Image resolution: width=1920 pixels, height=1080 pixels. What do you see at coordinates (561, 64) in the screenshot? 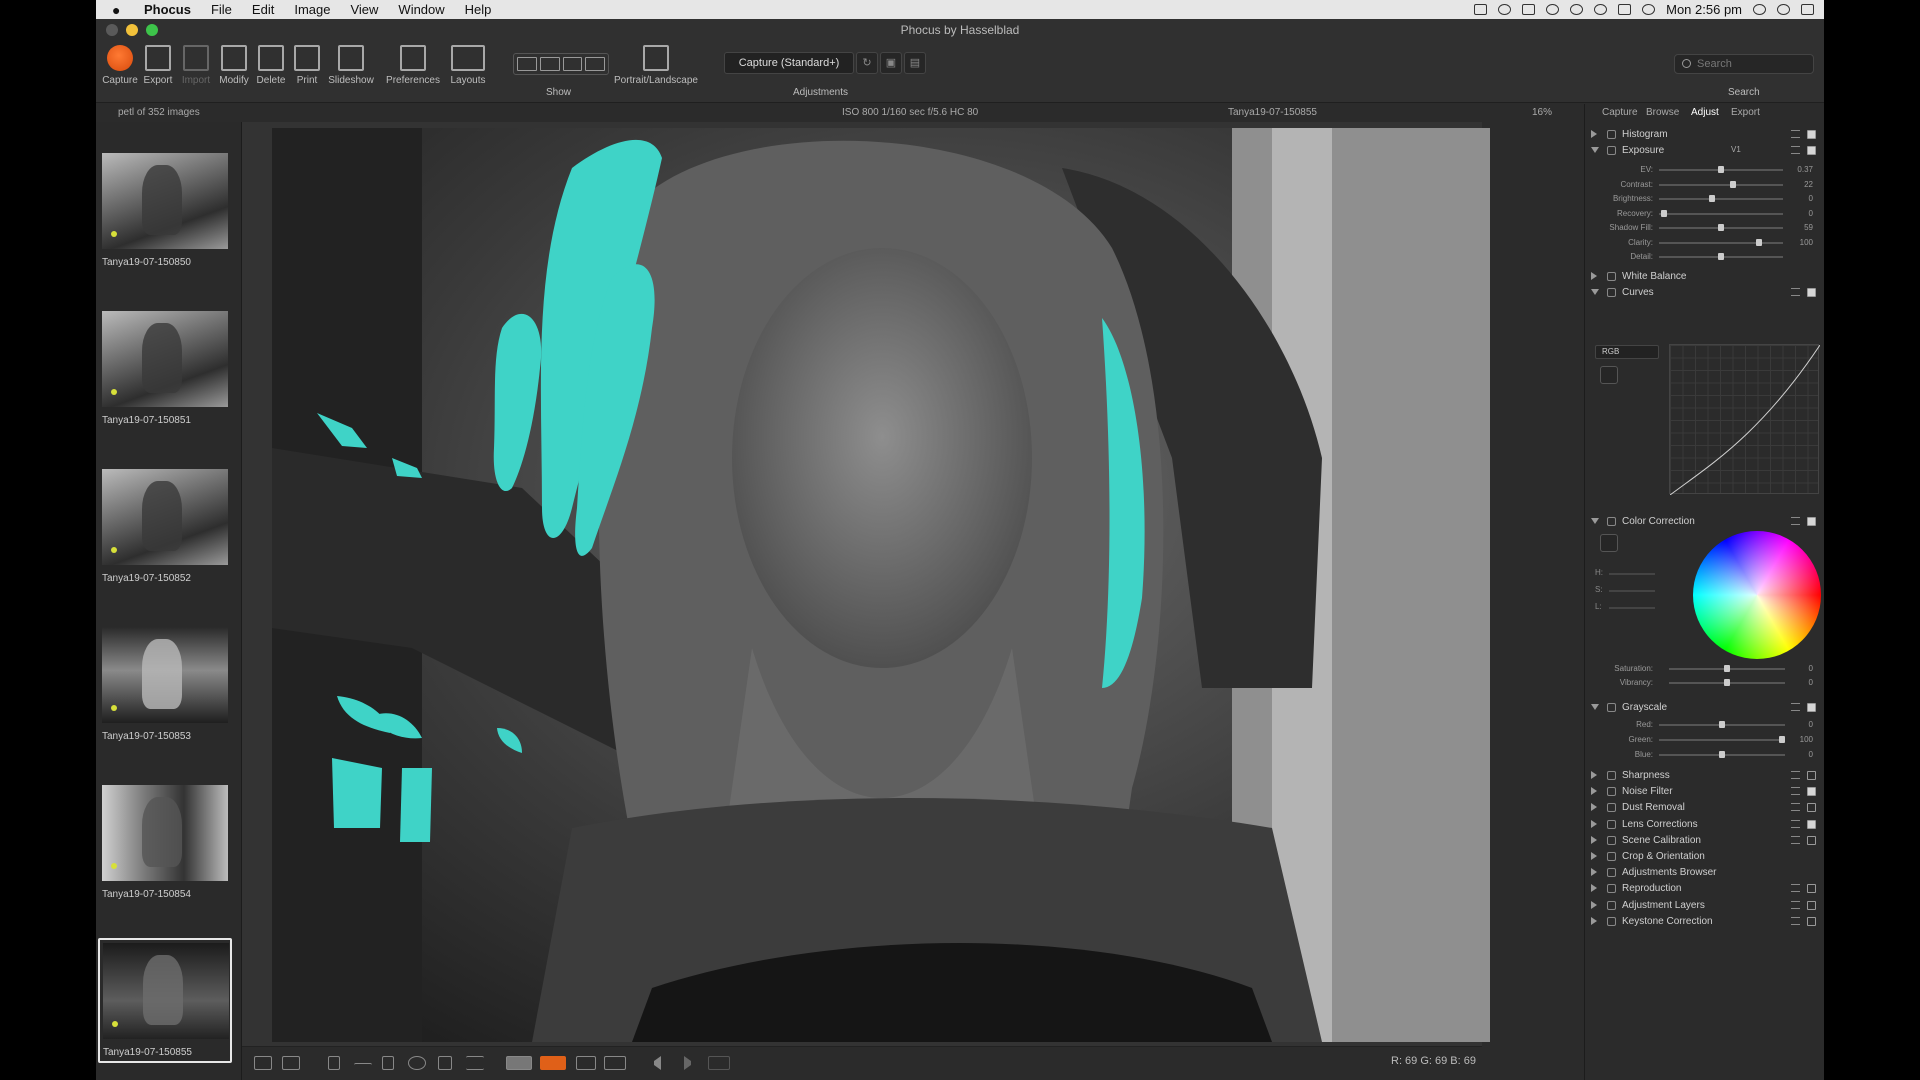
I see `show-mode-group` at bounding box center [561, 64].